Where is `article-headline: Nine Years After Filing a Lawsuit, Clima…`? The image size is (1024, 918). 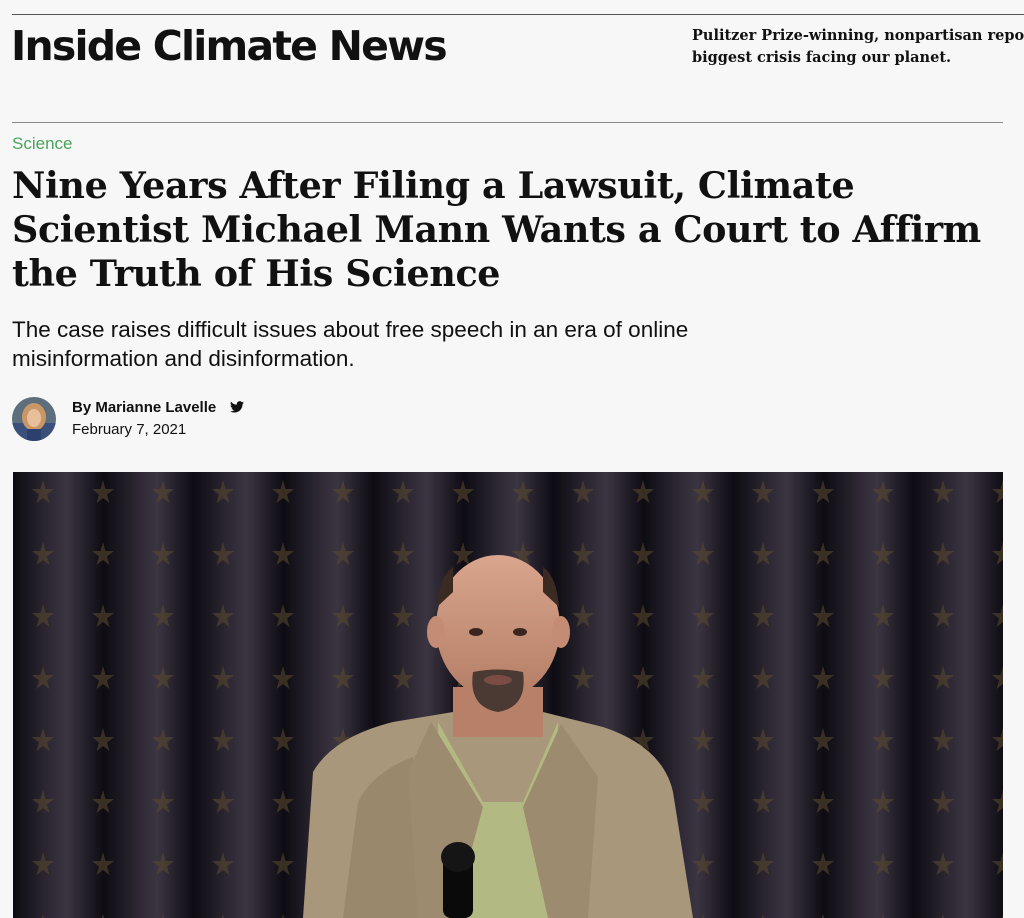
article-headline: Nine Years After Filing a Lawsuit, Clima… is located at coordinates (496, 229).